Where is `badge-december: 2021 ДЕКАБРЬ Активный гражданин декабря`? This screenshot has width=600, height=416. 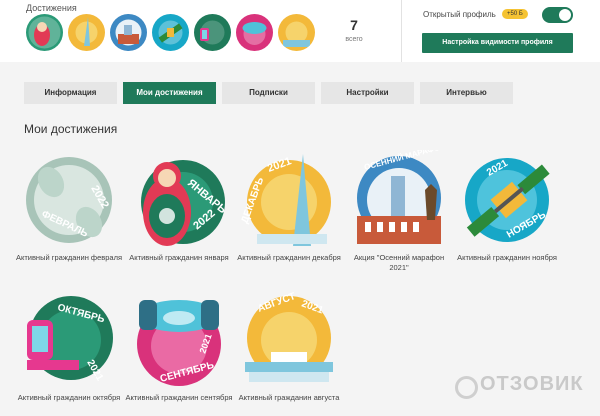
badge-december: 2021 ДЕКАБРЬ Активный гражданин декабря is located at coordinates (289, 206).